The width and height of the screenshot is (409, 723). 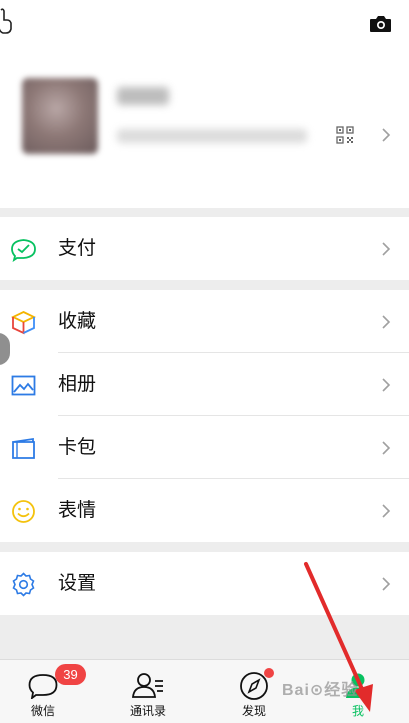 What do you see at coordinates (204, 447) in the screenshot?
I see `menu-item-cards: 卡包` at bounding box center [204, 447].